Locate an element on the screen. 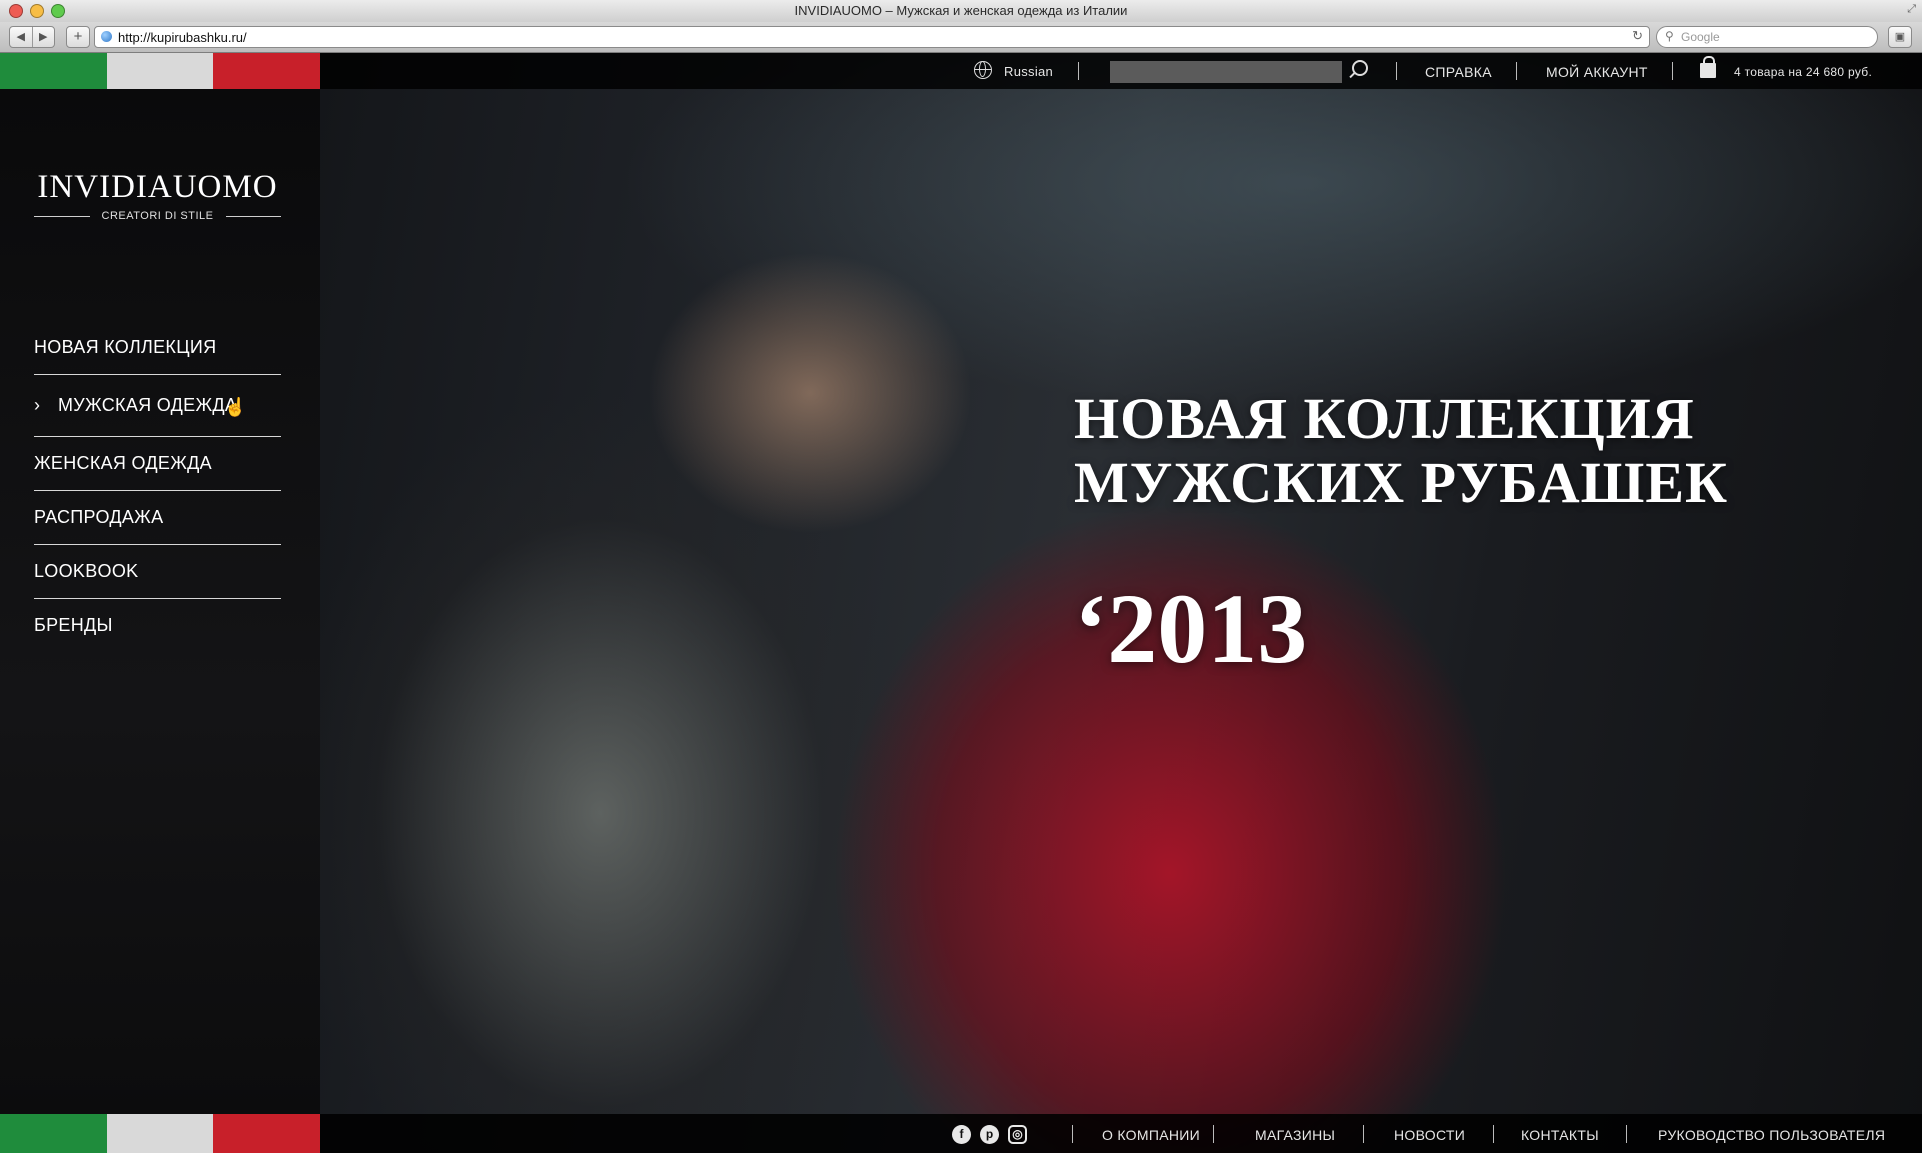 The height and width of the screenshot is (1153, 1922). instagram-icon: ◎ is located at coordinates (1017, 1134).